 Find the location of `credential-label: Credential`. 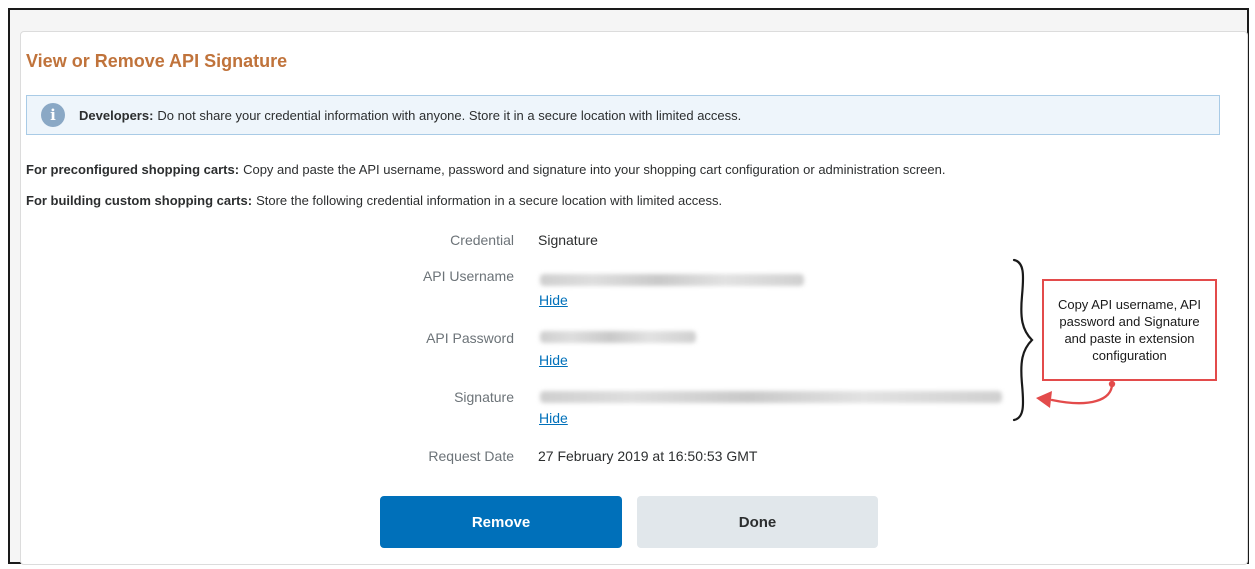

credential-label: Credential is located at coordinates (482, 240).